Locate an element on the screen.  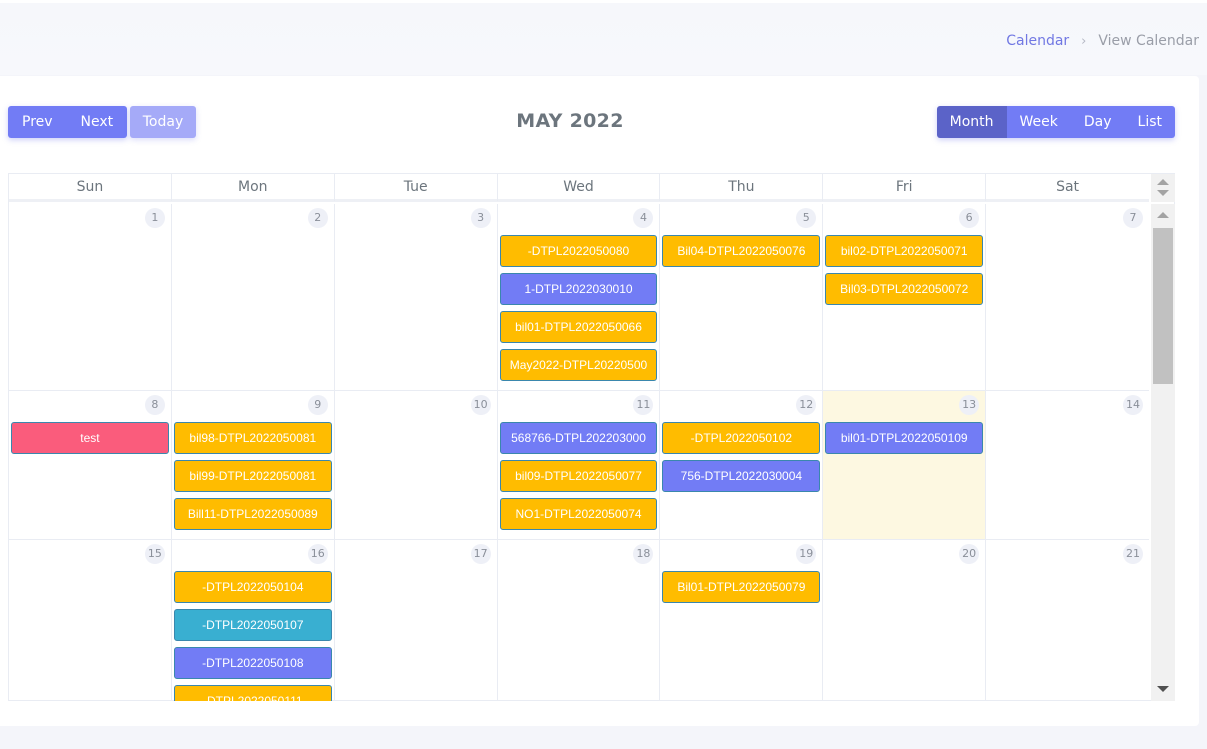
day-cell: 13 bil01-DTPL2022050109 is located at coordinates (905, 465).